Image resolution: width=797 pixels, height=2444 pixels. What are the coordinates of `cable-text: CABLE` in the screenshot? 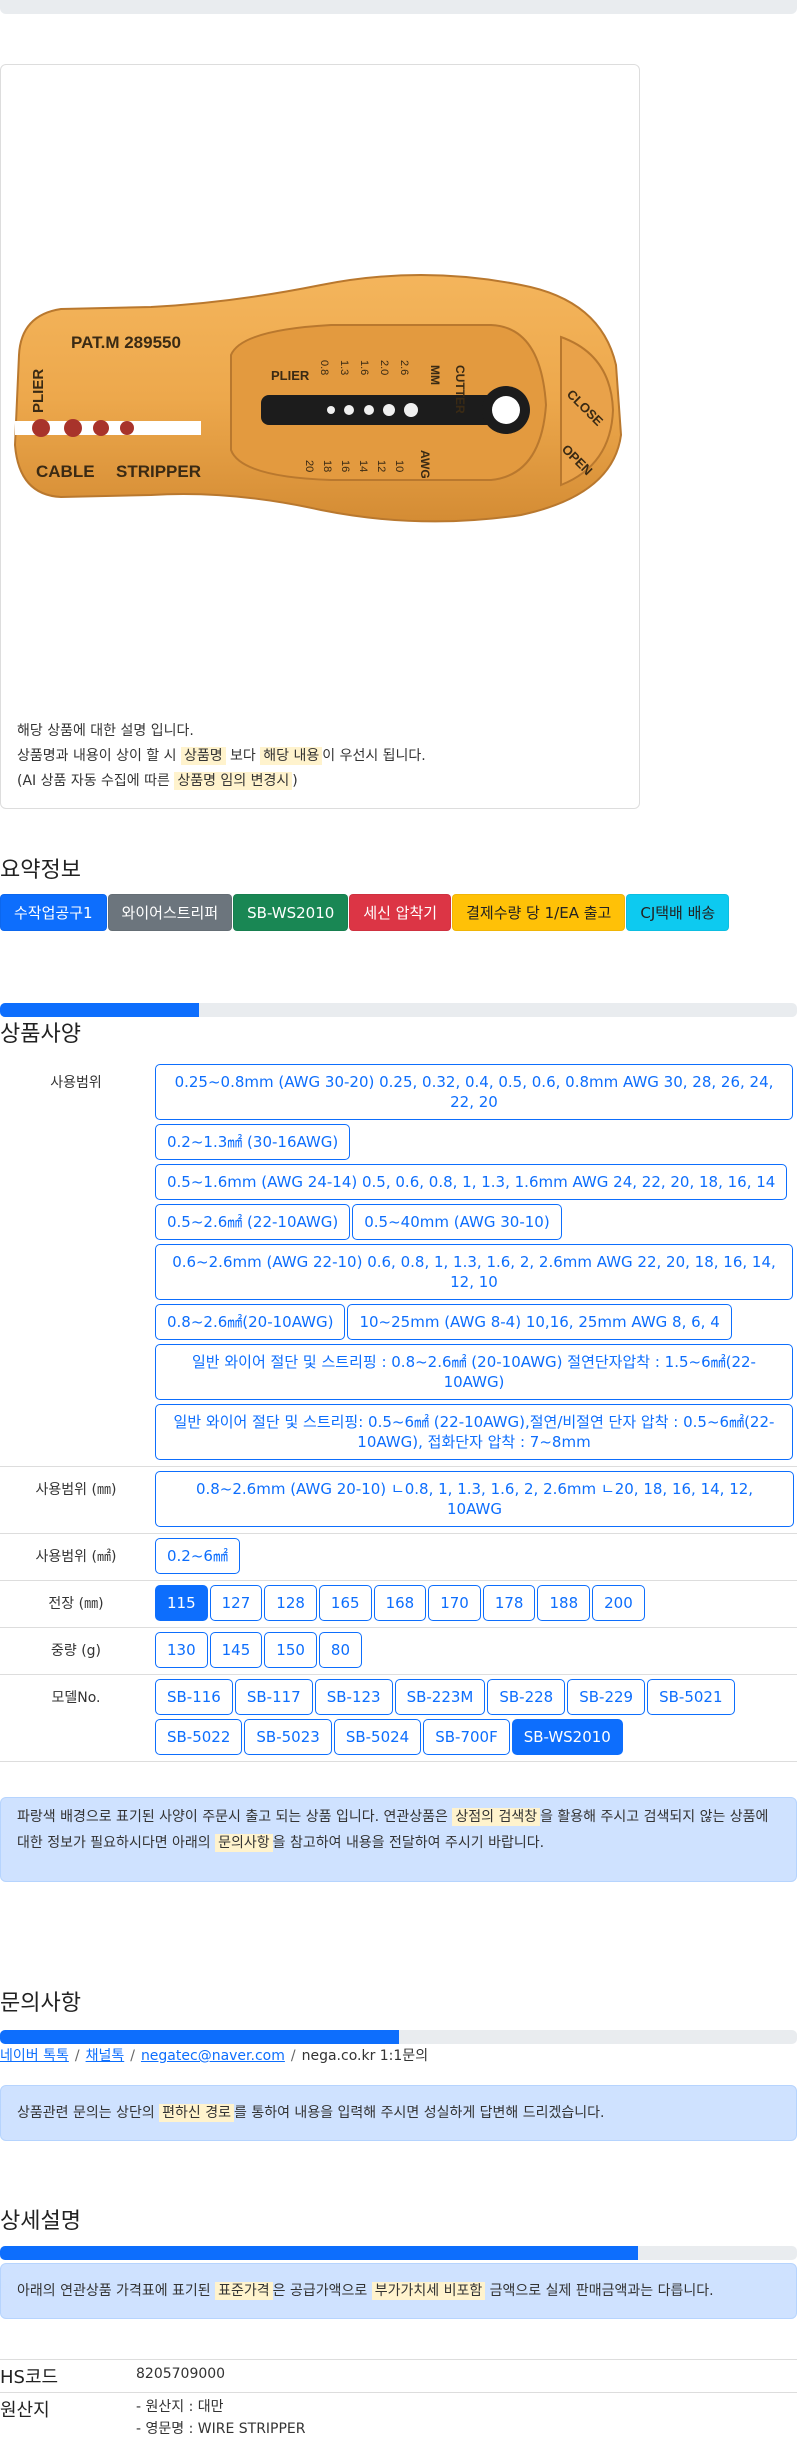 It's located at (65, 471).